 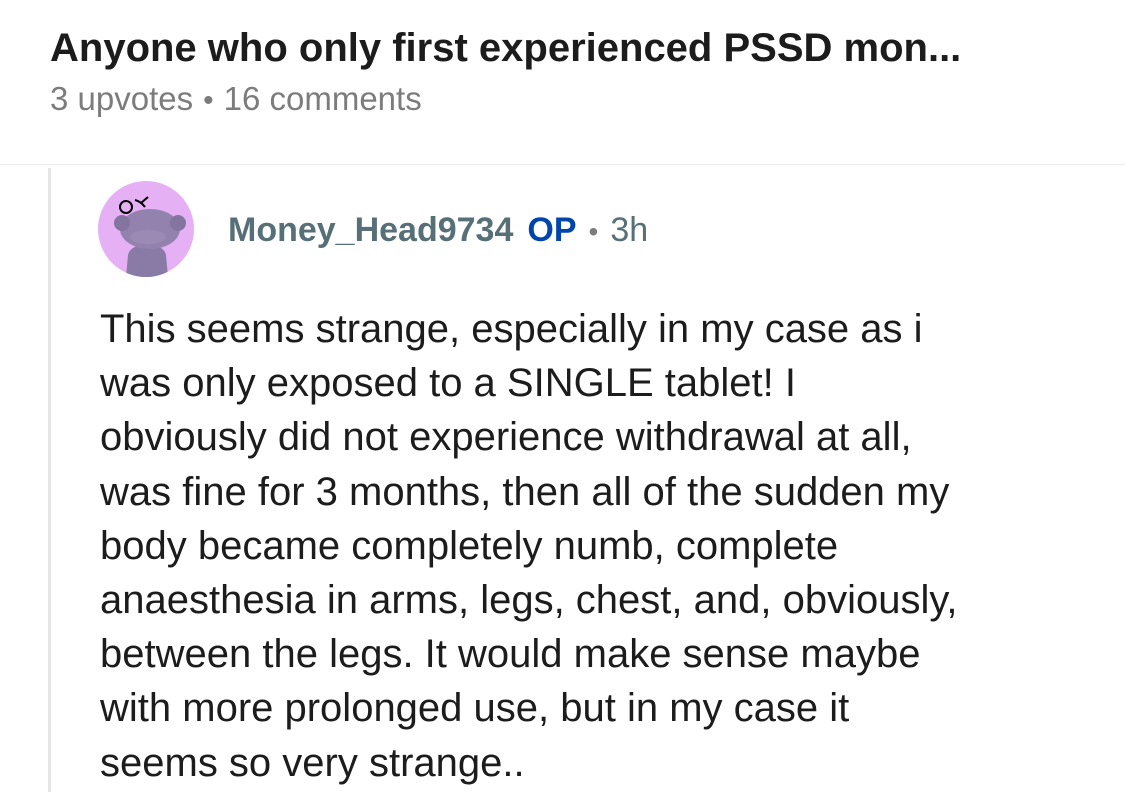 I want to click on comment-author: Money_Head9734, so click(x=370, y=230).